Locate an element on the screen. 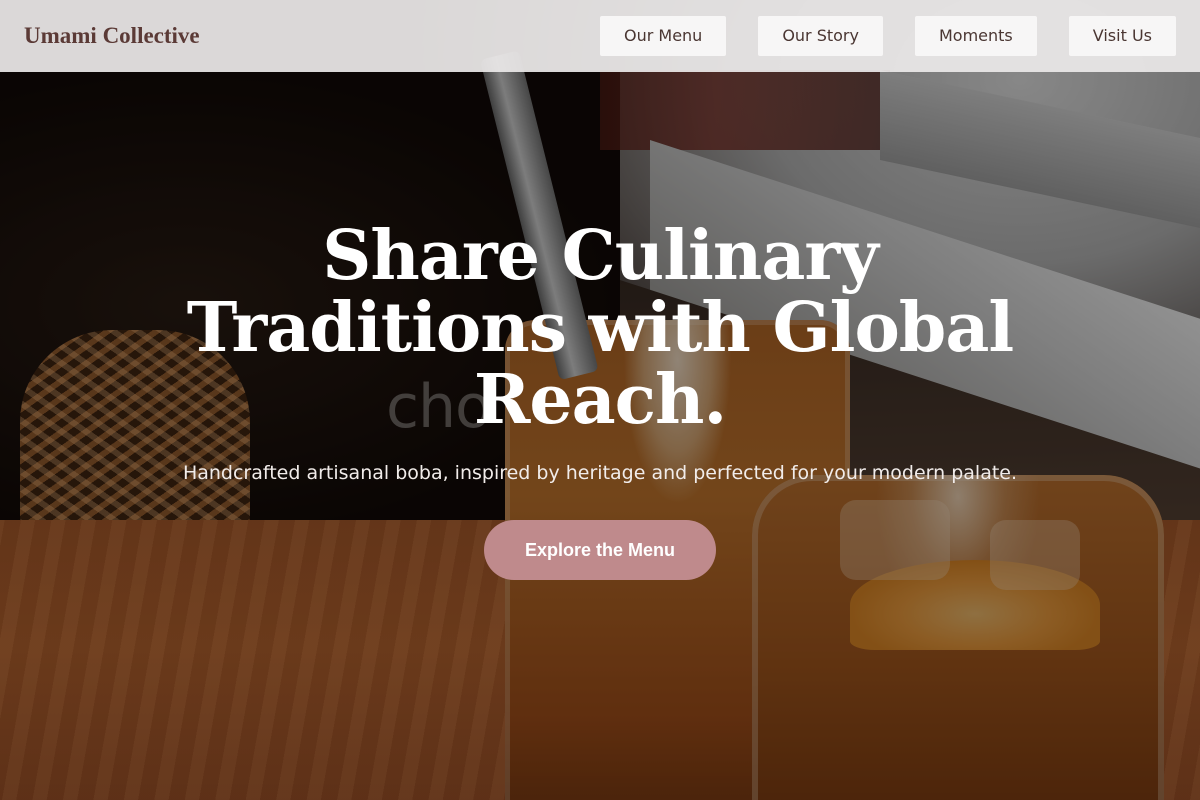 This screenshot has height=800, width=1200. brand-logo: Umami Collective is located at coordinates (112, 36).